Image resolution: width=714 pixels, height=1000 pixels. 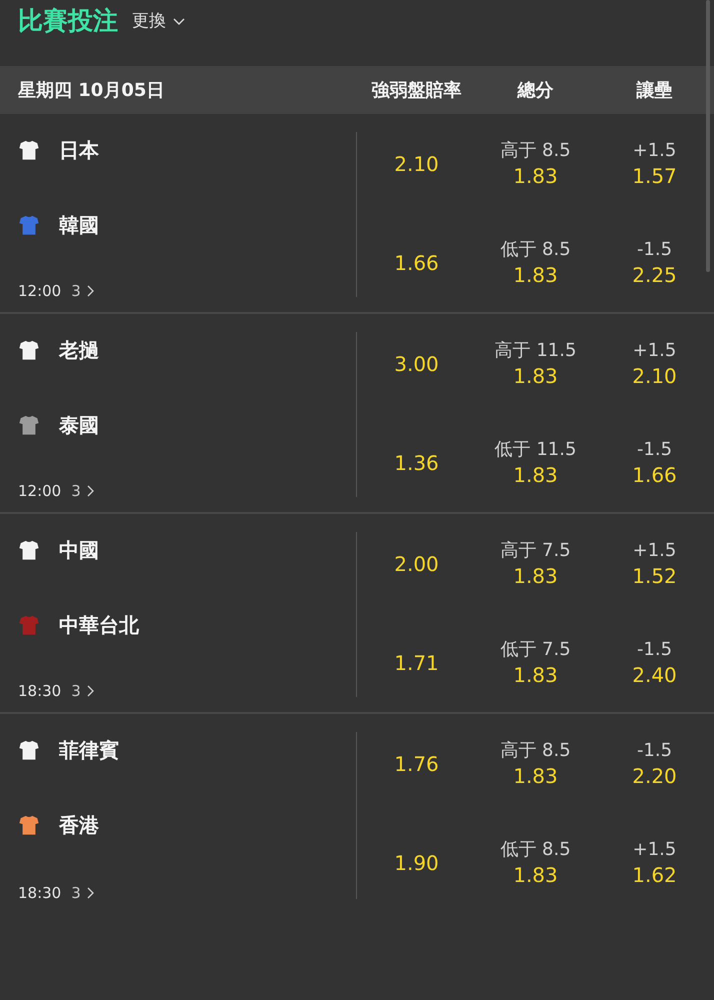 What do you see at coordinates (535, 564) in the screenshot?
I see `total-odds-button: 高于 7.5 1.83` at bounding box center [535, 564].